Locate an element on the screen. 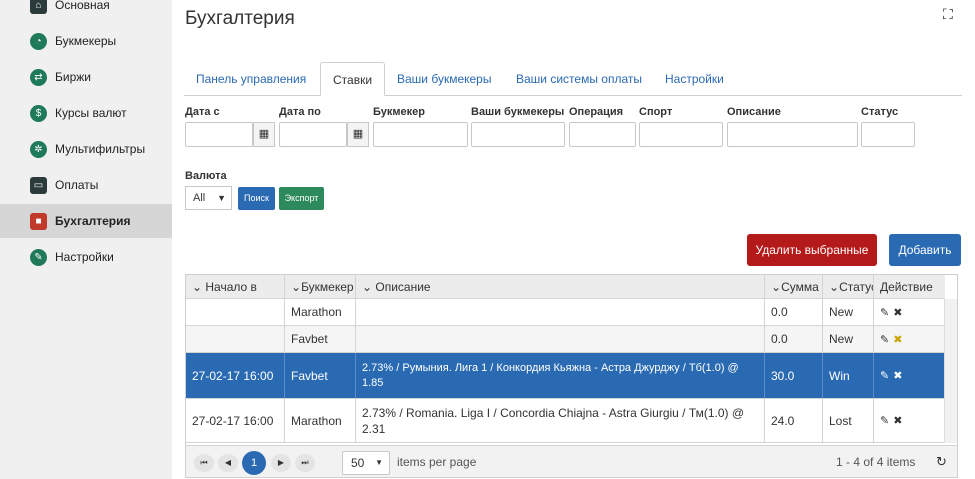 This screenshot has width=975, height=479. sidebar-item-main: ⌂ Основная is located at coordinates (86, 11).